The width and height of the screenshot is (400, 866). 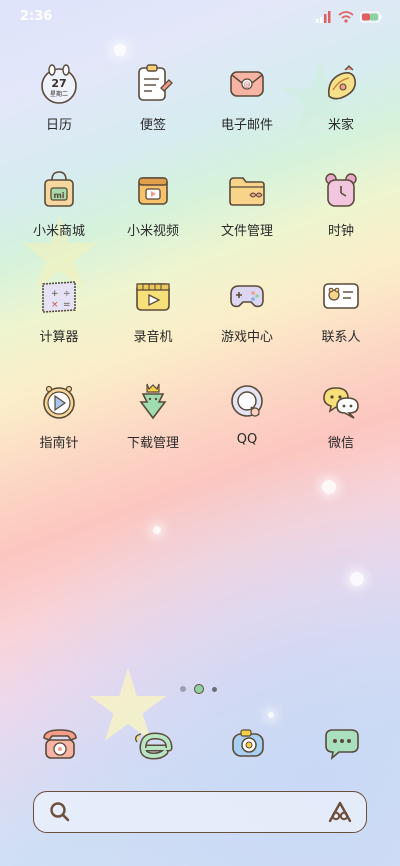 What do you see at coordinates (59, 443) in the screenshot?
I see `app-label: 指南针` at bounding box center [59, 443].